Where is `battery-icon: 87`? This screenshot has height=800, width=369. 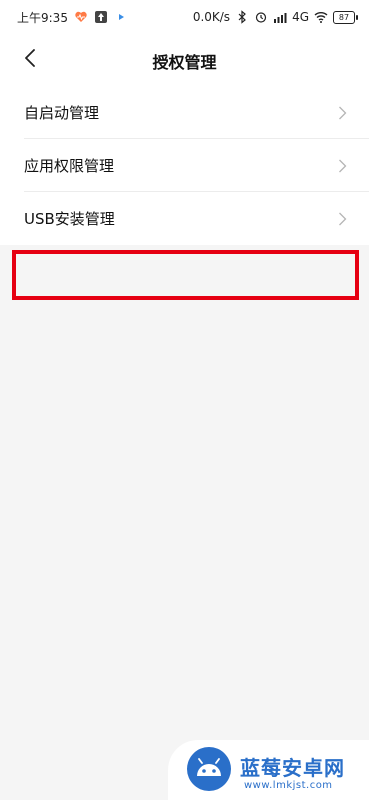 battery-icon: 87 is located at coordinates (345, 17).